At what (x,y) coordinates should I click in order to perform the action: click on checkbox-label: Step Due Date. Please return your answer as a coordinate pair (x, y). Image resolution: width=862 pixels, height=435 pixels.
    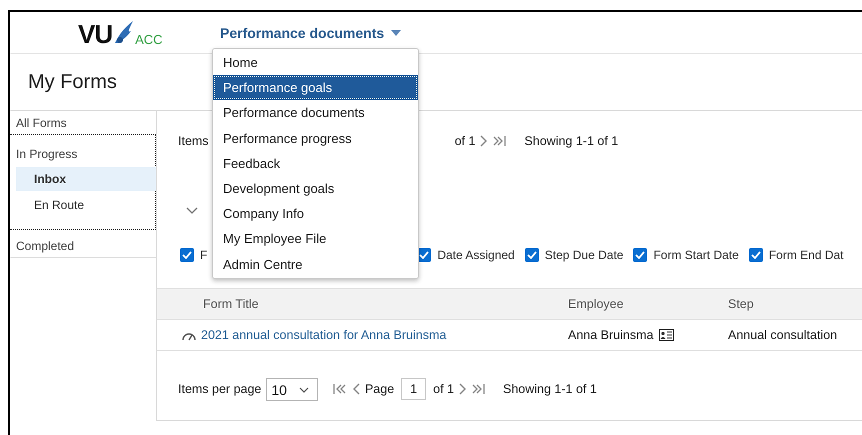
    Looking at the image, I should click on (584, 255).